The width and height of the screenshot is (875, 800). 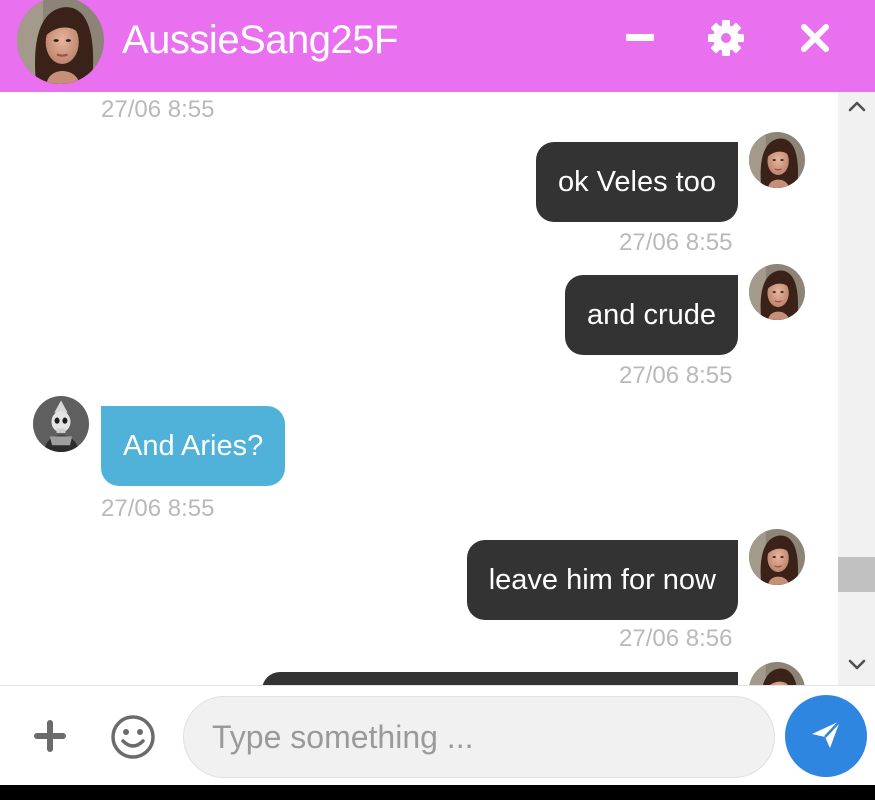 I want to click on contact-name: AussieSang25F, so click(x=260, y=40).